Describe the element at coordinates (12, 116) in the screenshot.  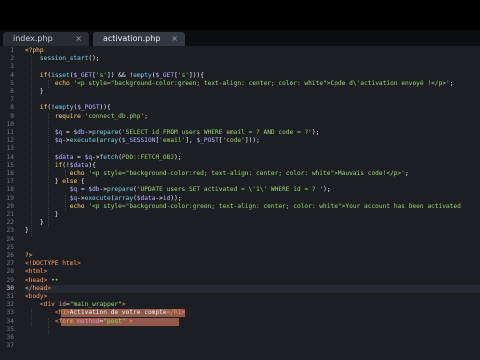
I see `line-number: 9` at that location.